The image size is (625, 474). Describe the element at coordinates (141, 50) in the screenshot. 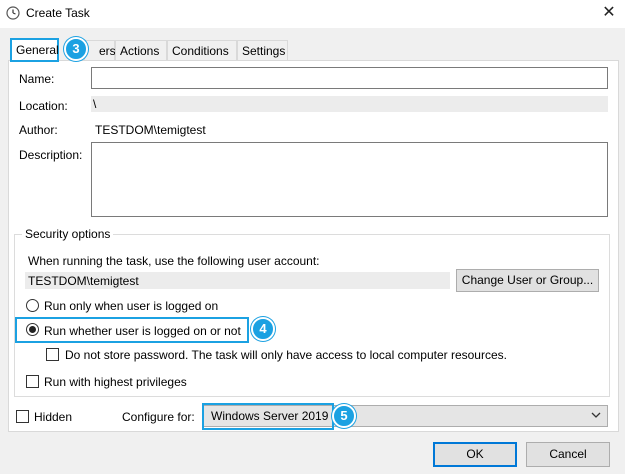

I see `tab-actions: Actions` at that location.